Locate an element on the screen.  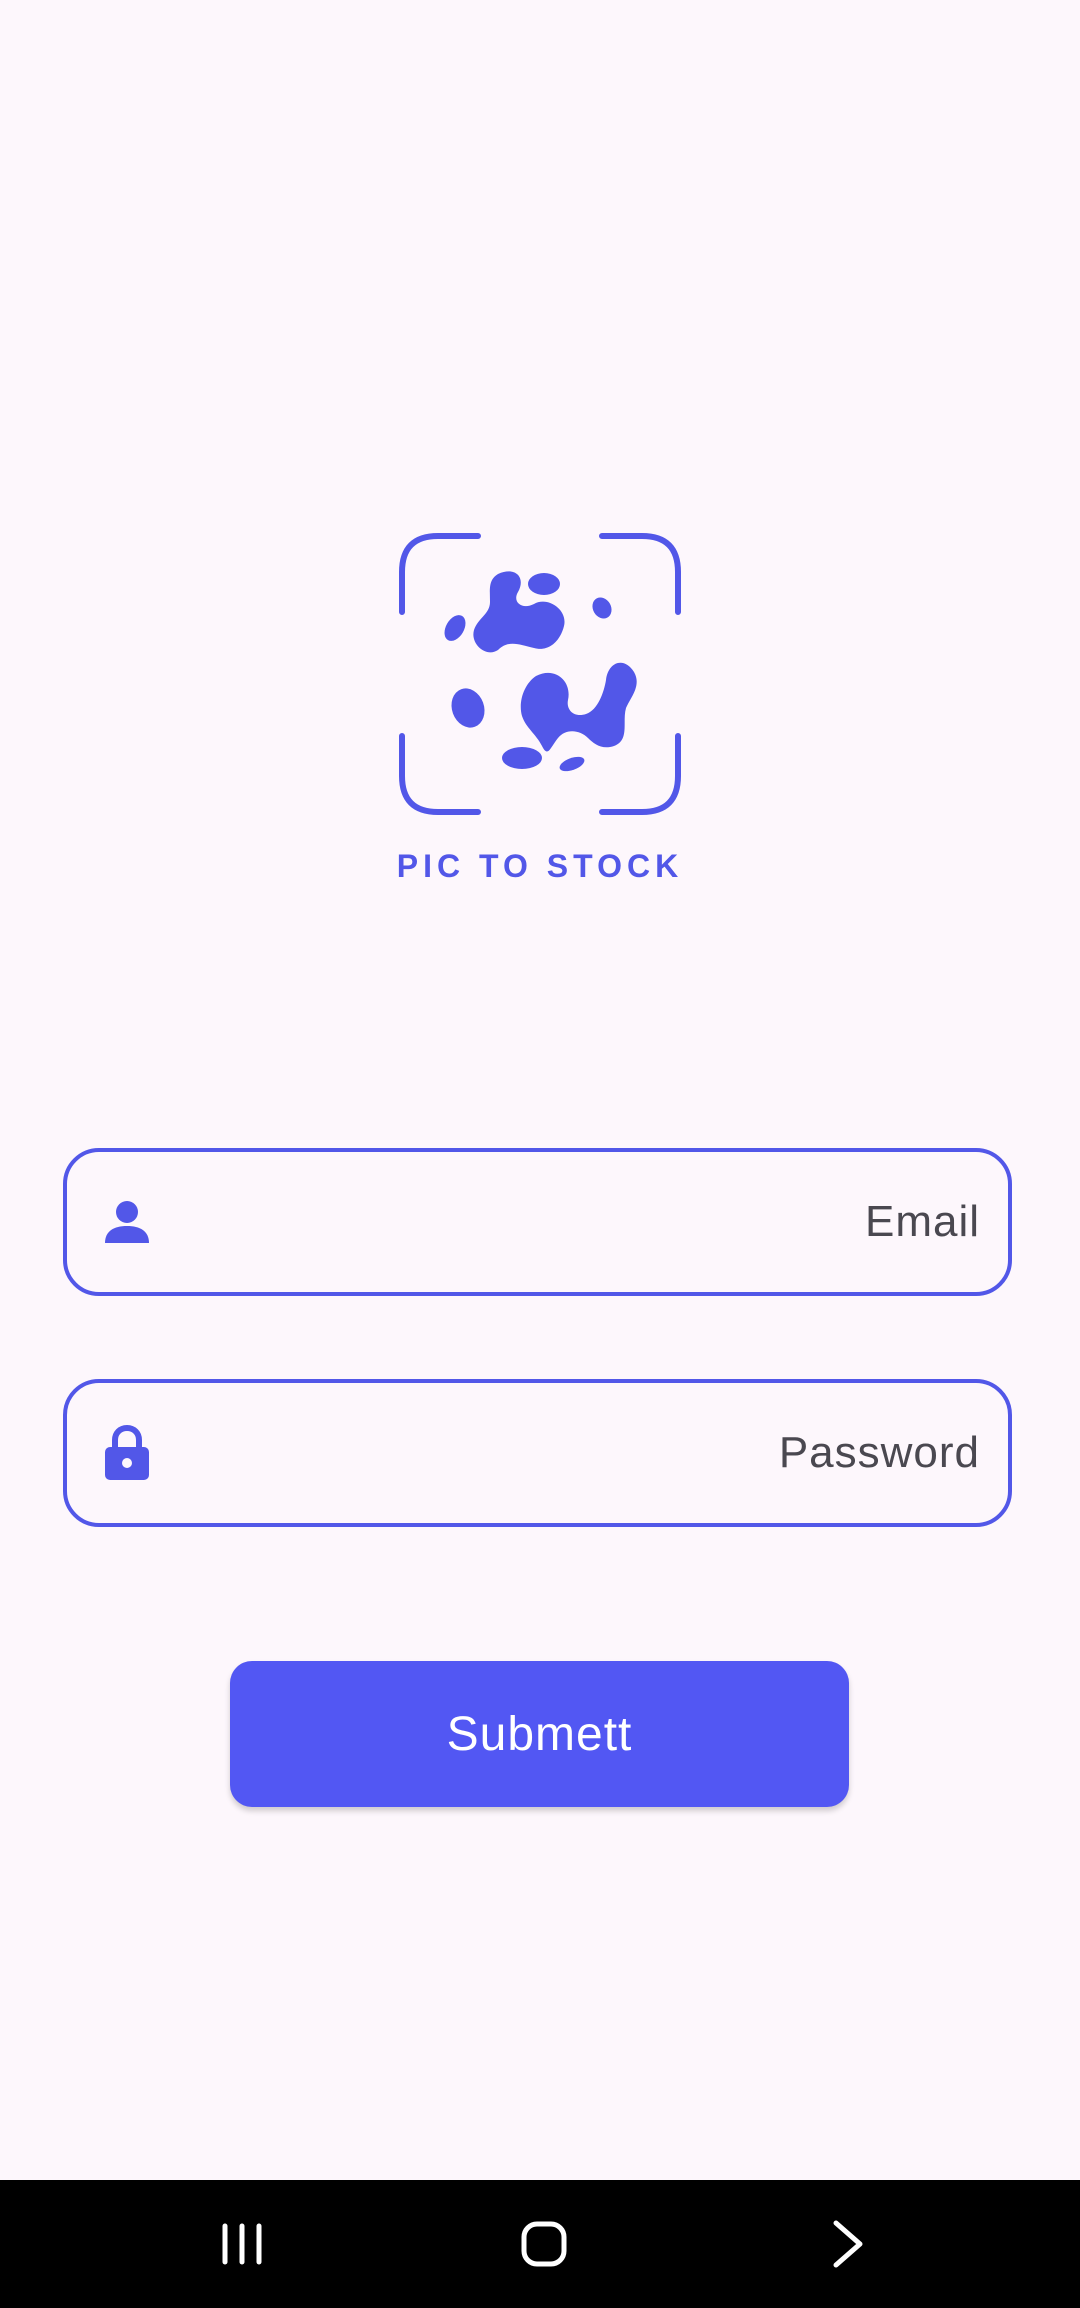
lock-icon is located at coordinates (127, 1453).